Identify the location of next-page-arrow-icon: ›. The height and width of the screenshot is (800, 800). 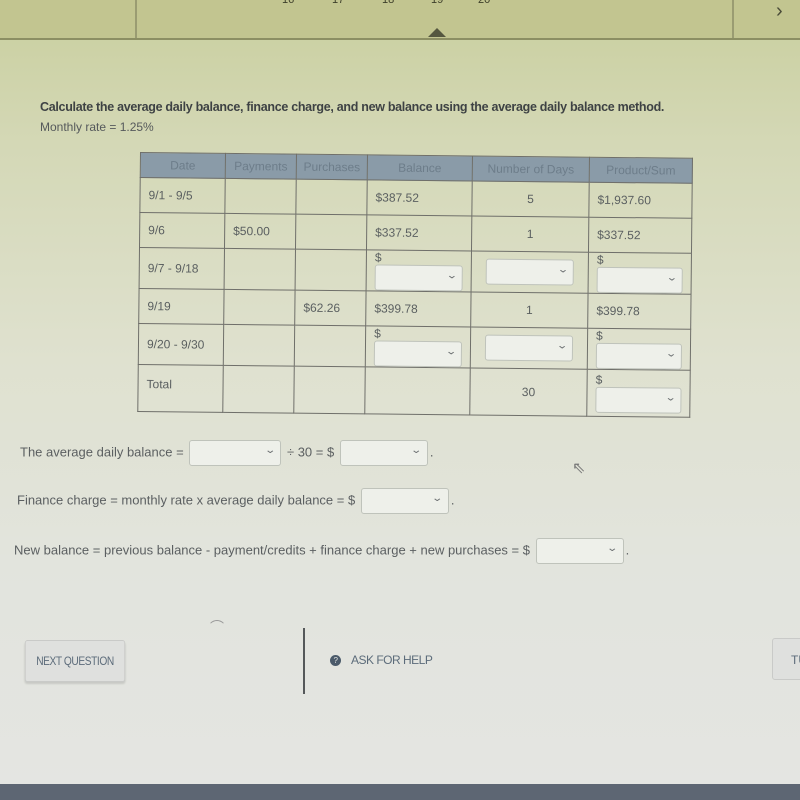
(779, 11).